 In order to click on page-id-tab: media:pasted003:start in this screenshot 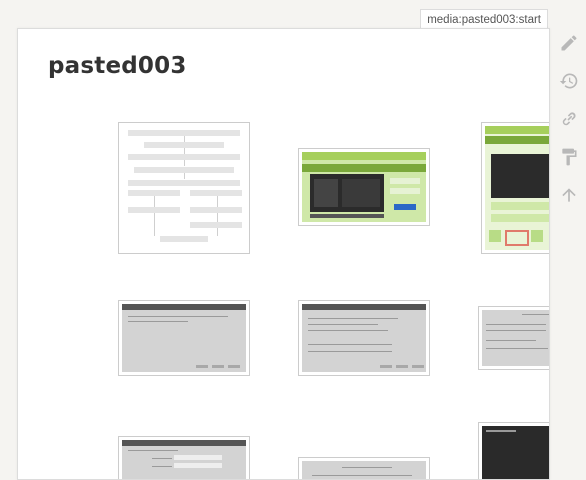, I will do `click(484, 19)`.